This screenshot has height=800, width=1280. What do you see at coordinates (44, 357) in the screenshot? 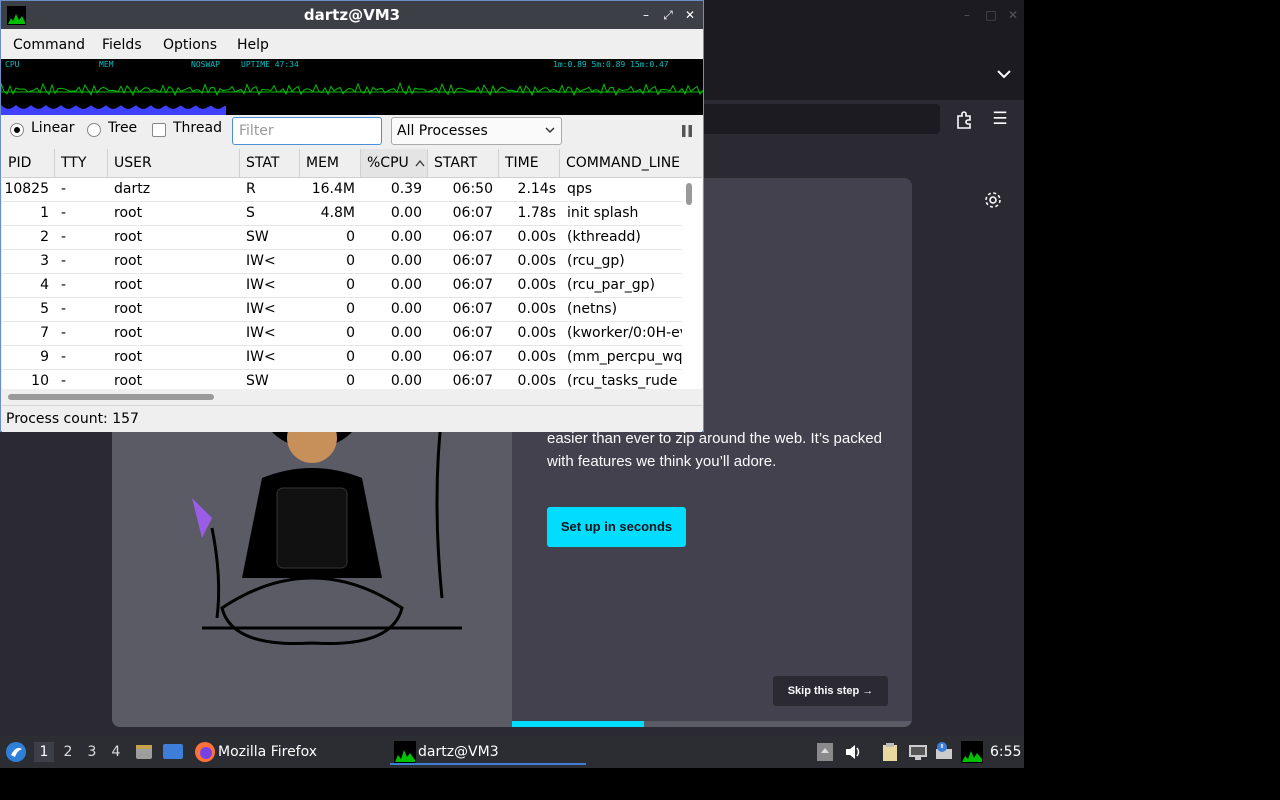
I see `cell-pid: 9` at bounding box center [44, 357].